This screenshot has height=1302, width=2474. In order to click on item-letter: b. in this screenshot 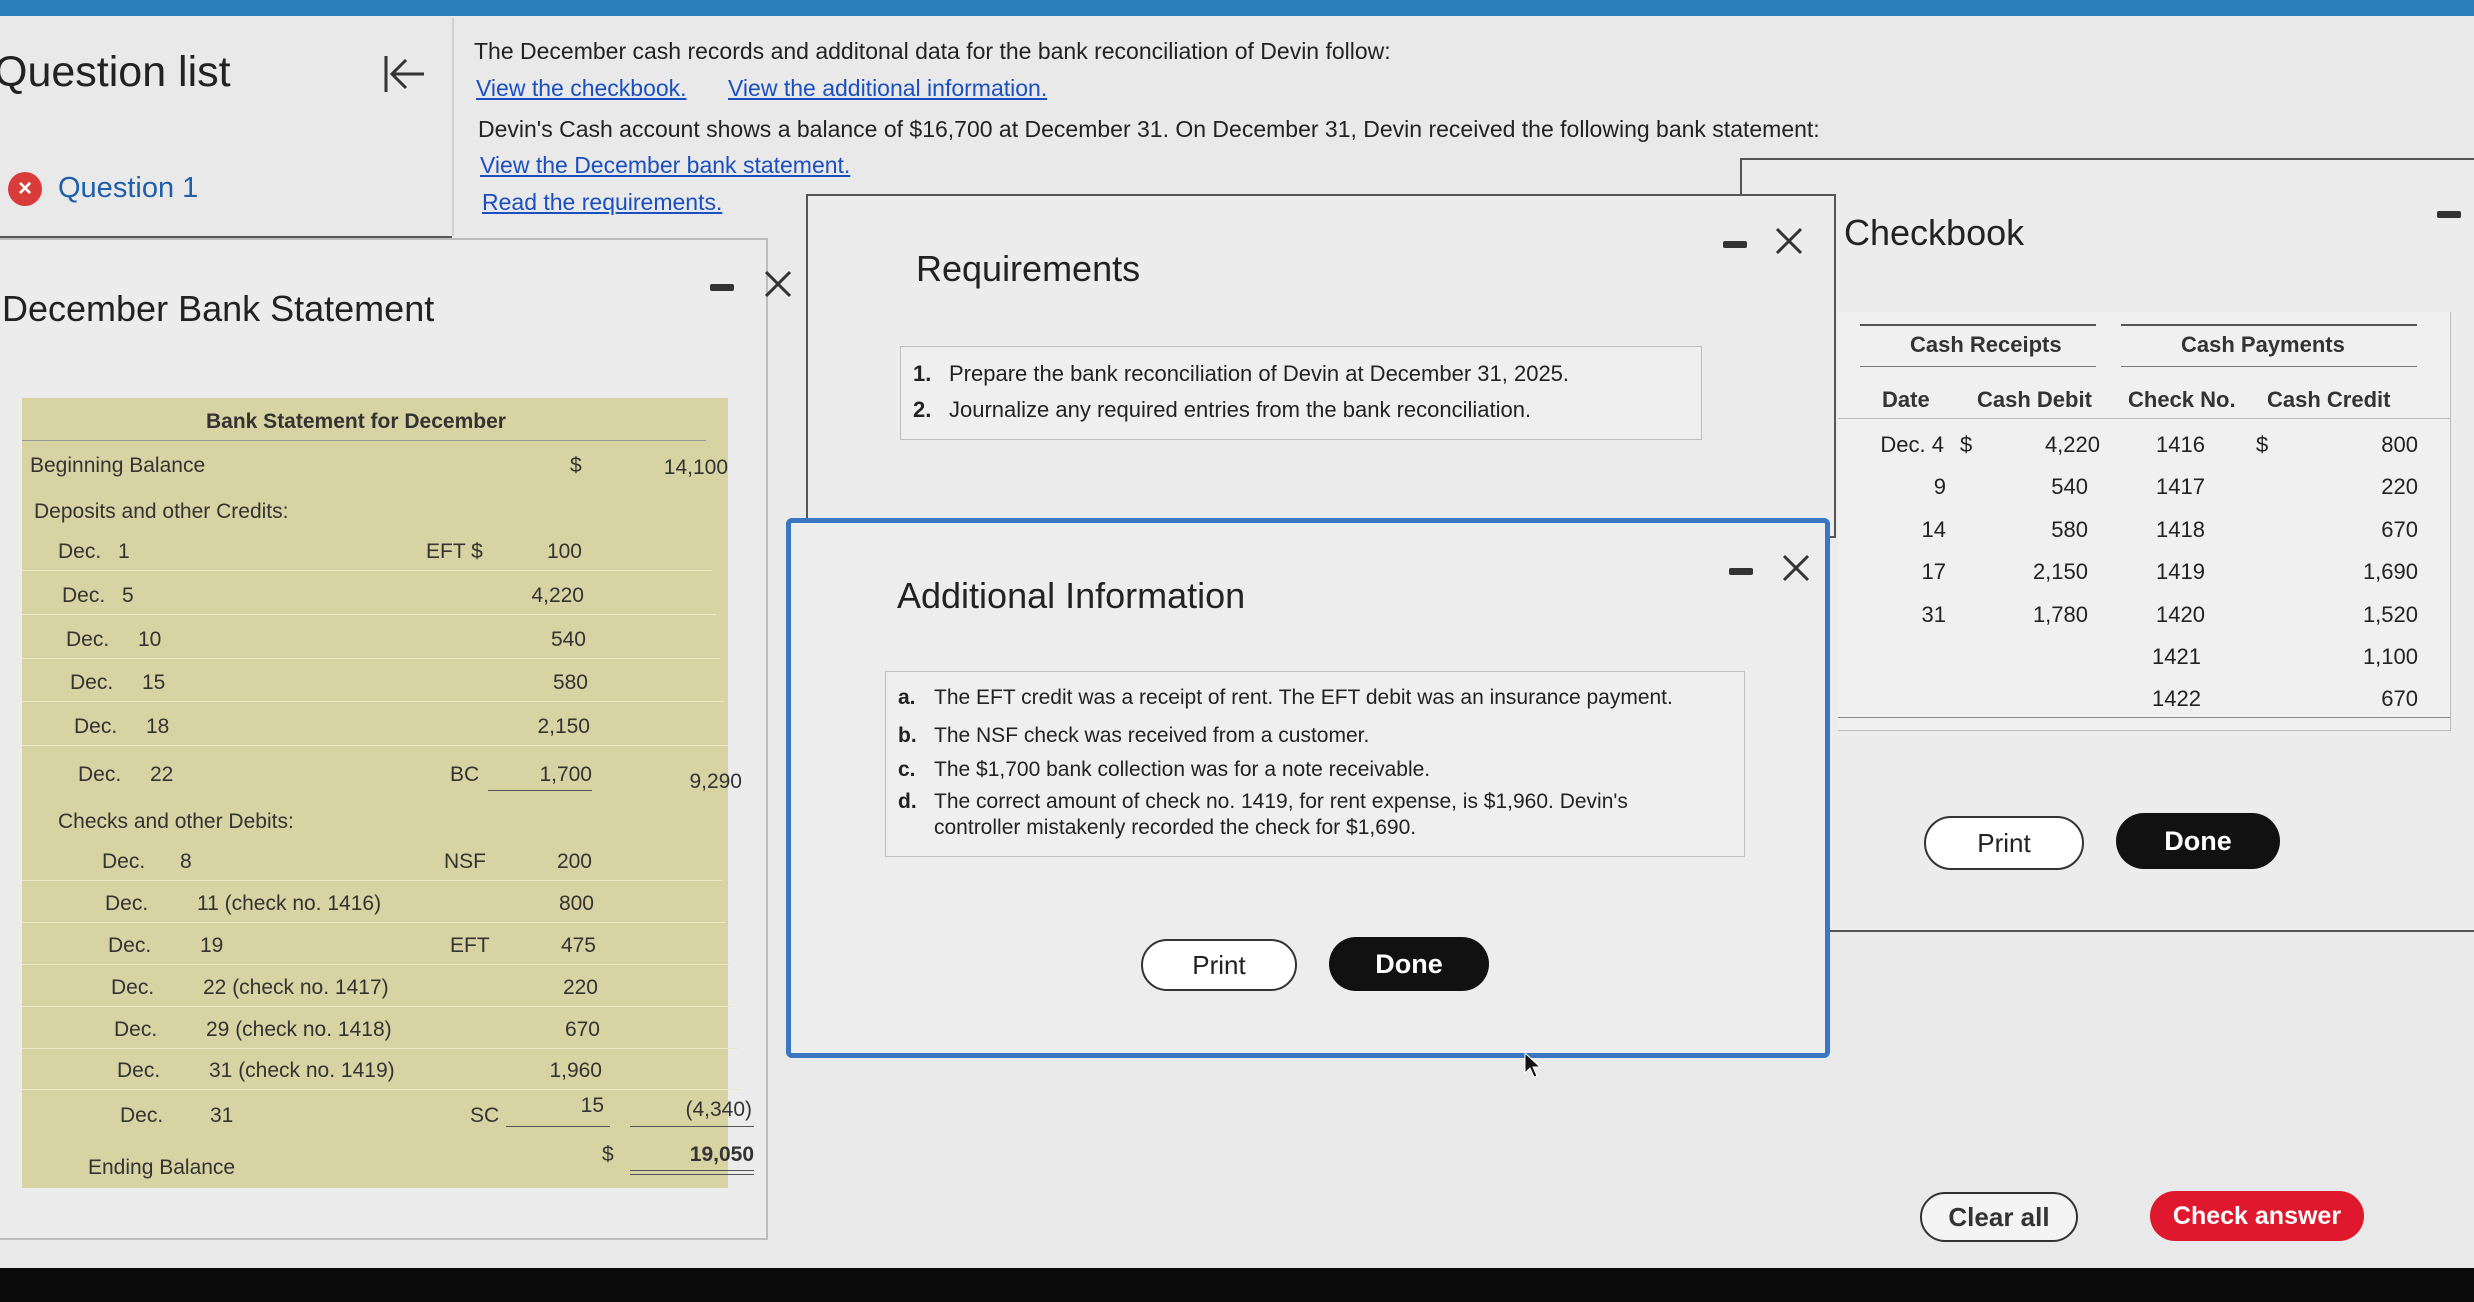, I will do `click(907, 735)`.